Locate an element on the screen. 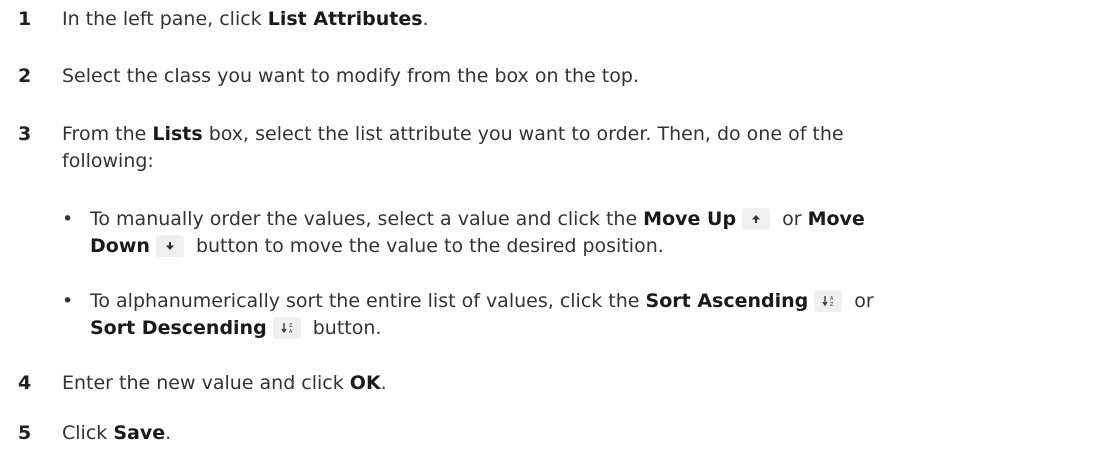  lists-label: Lists is located at coordinates (177, 134).